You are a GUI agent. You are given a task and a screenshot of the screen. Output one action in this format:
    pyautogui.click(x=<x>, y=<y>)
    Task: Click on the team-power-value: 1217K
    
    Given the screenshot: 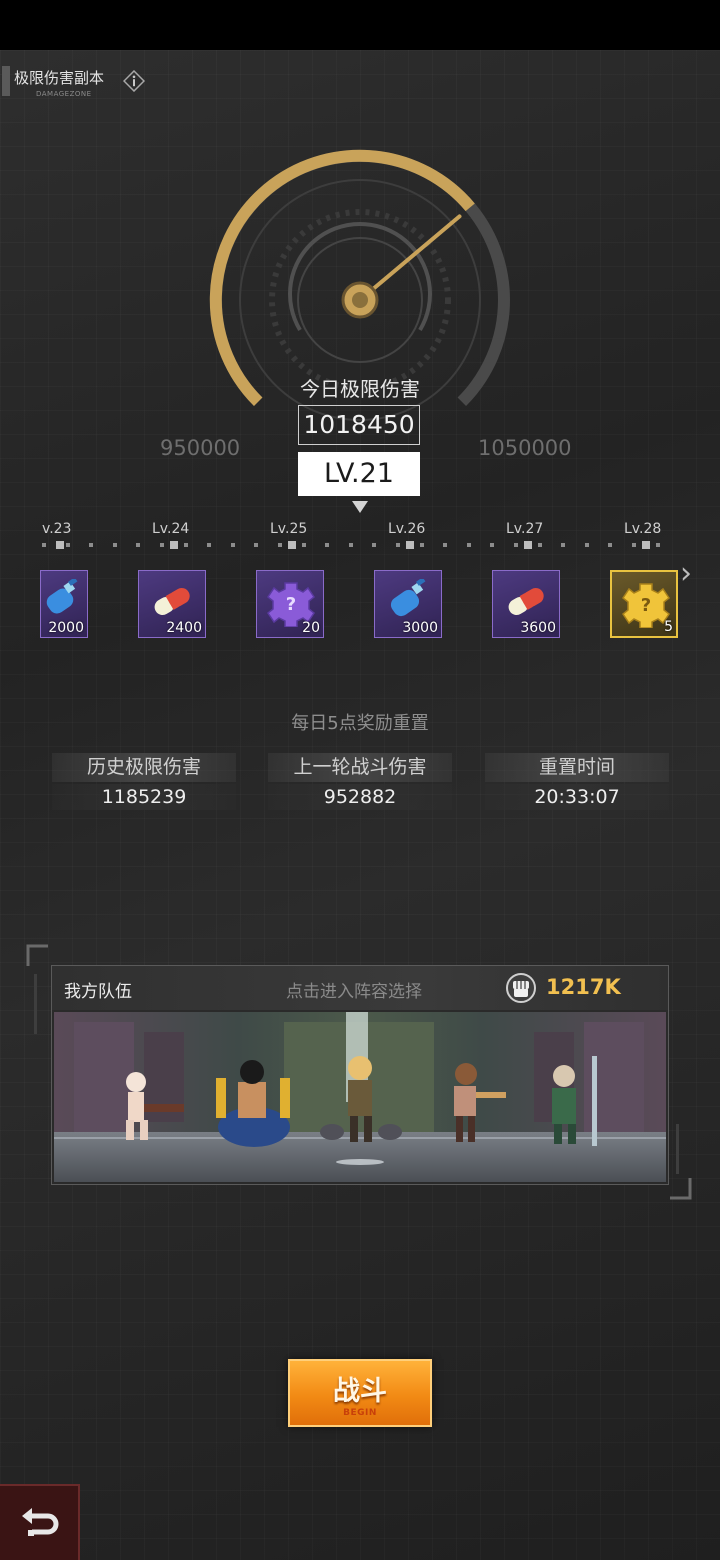 What is the action you would take?
    pyautogui.click(x=583, y=987)
    